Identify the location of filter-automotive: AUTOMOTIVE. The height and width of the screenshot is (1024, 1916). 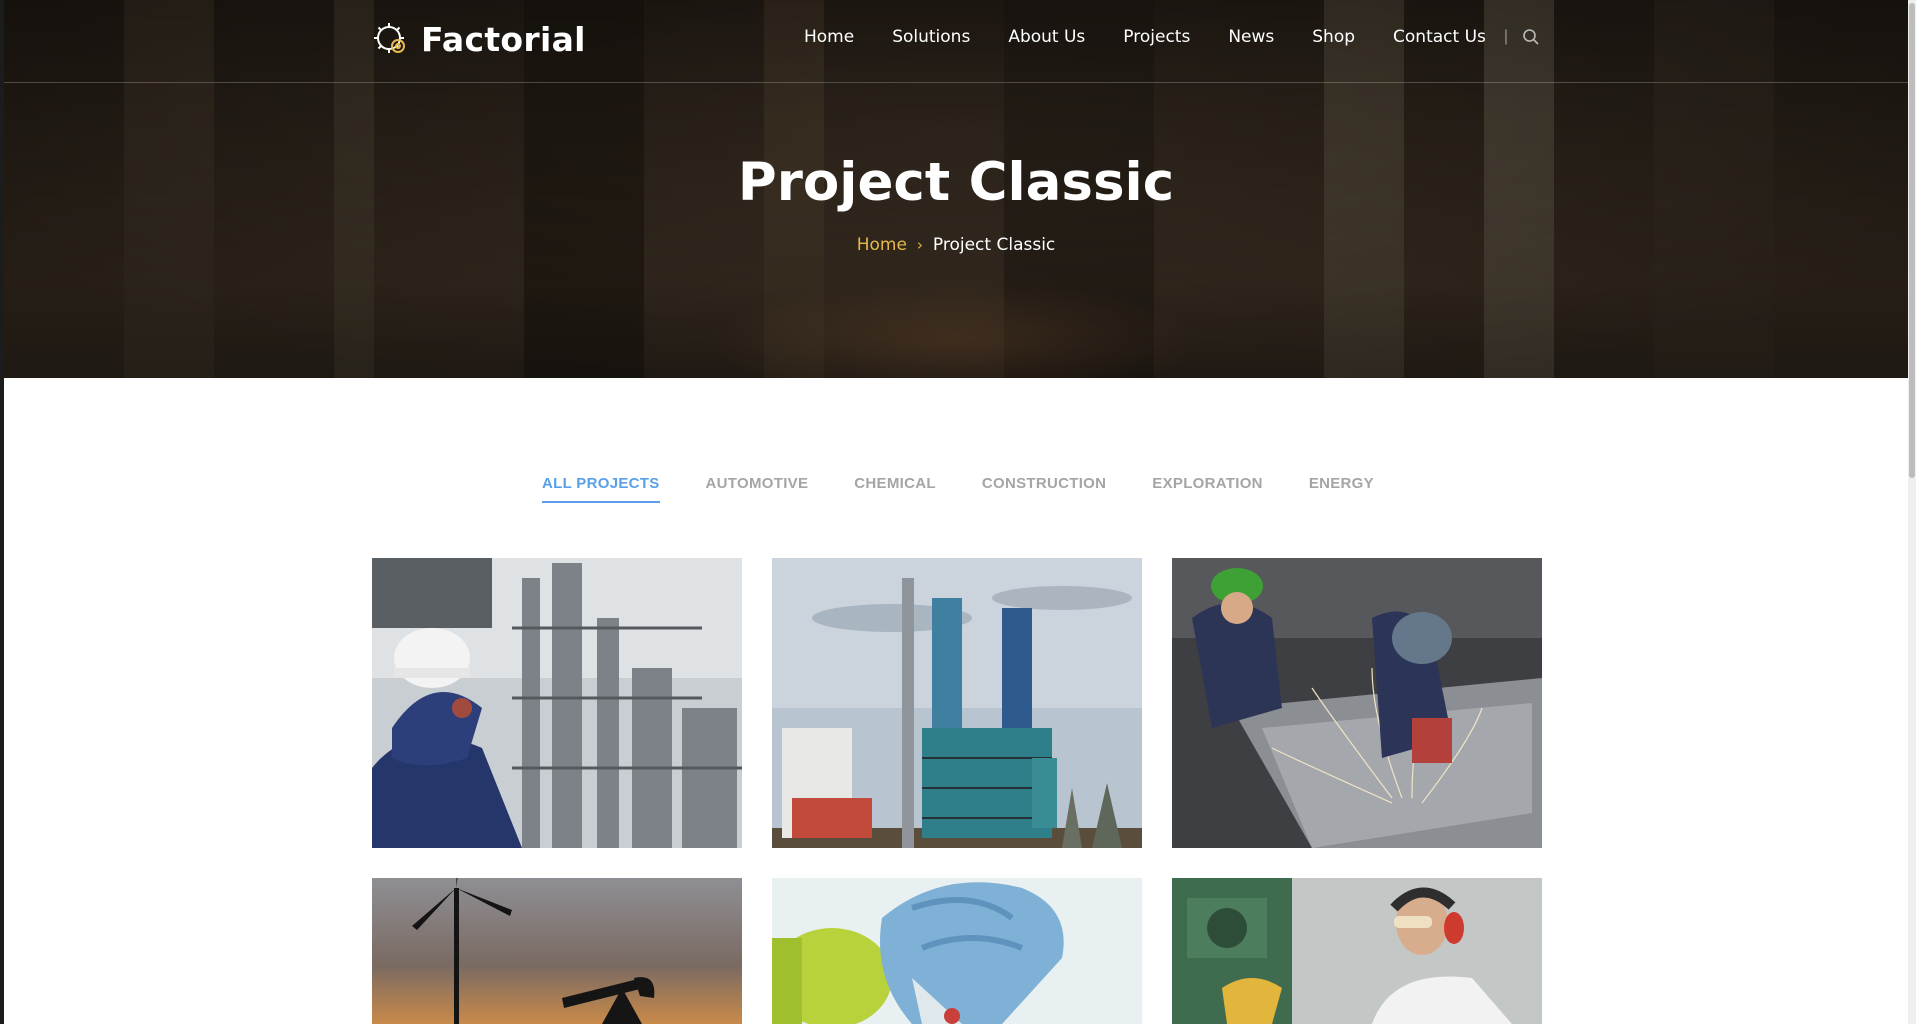
(757, 489).